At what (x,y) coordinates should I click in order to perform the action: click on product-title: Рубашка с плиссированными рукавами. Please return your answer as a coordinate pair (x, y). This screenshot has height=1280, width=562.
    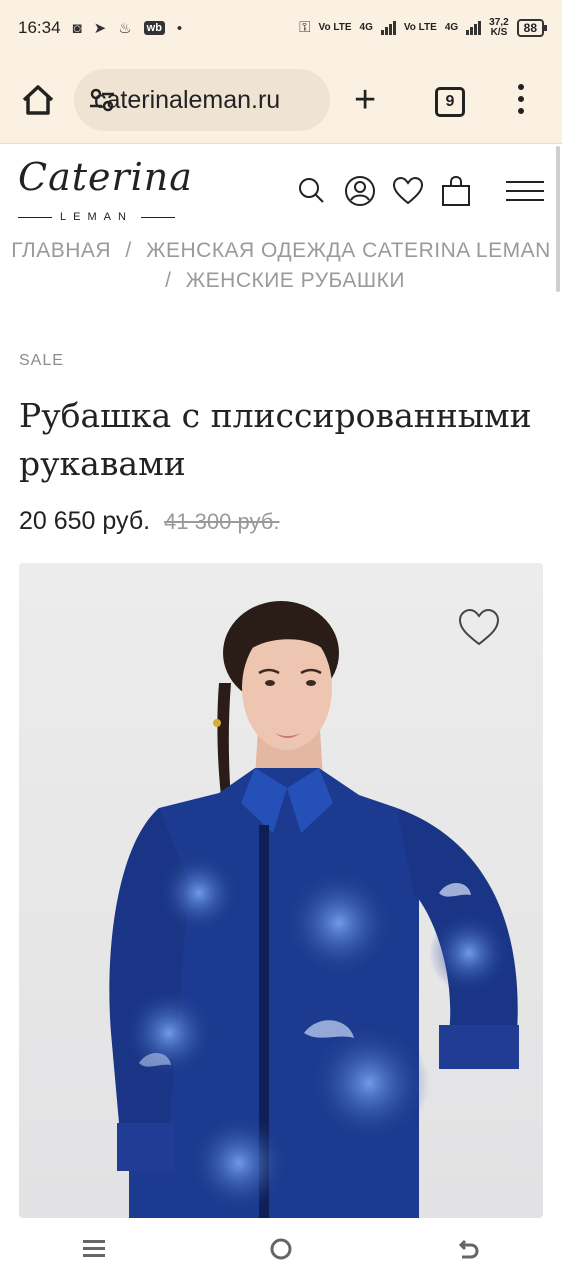
    Looking at the image, I should click on (275, 439).